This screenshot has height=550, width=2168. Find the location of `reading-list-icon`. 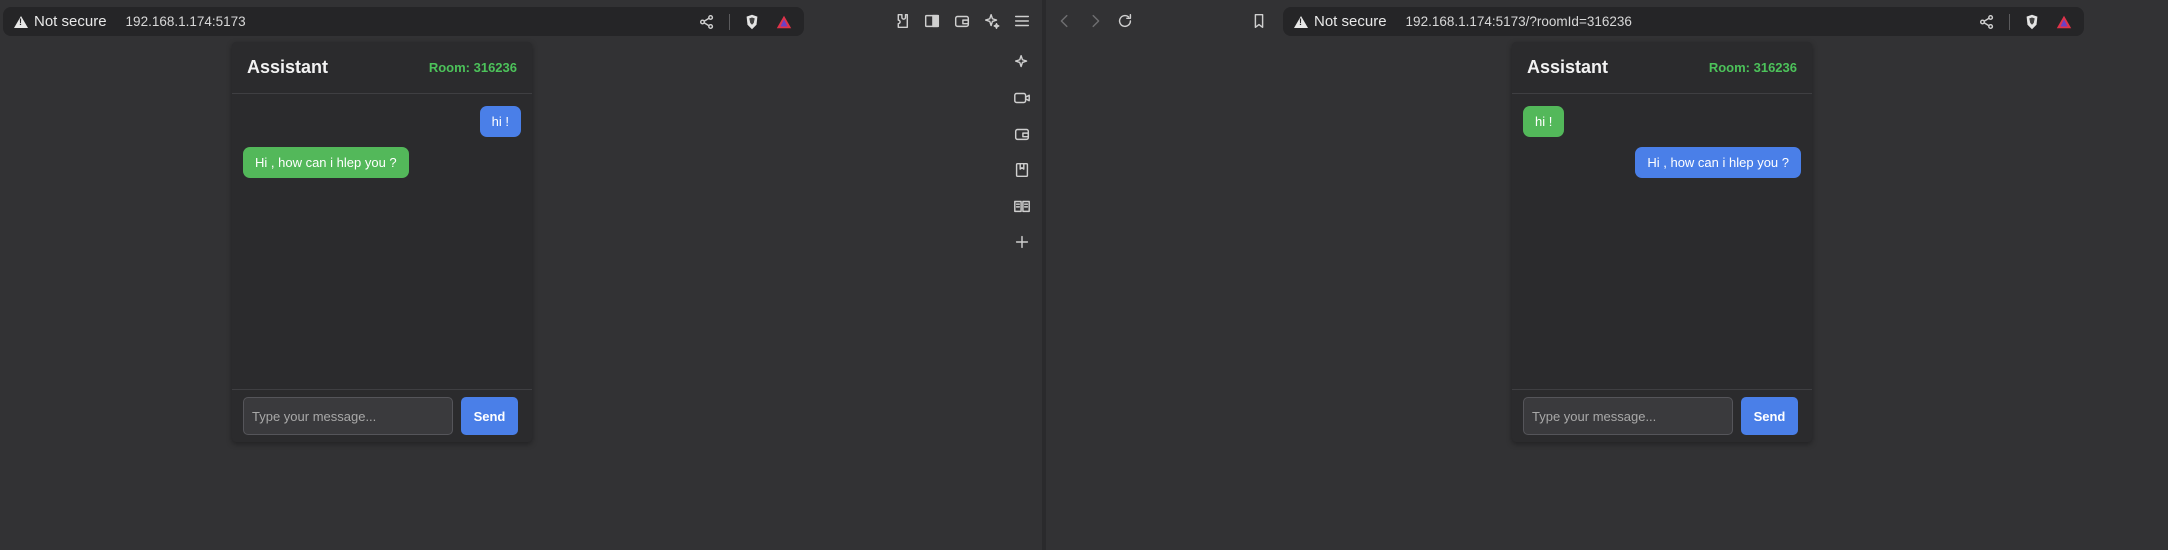

reading-list-icon is located at coordinates (1022, 206).